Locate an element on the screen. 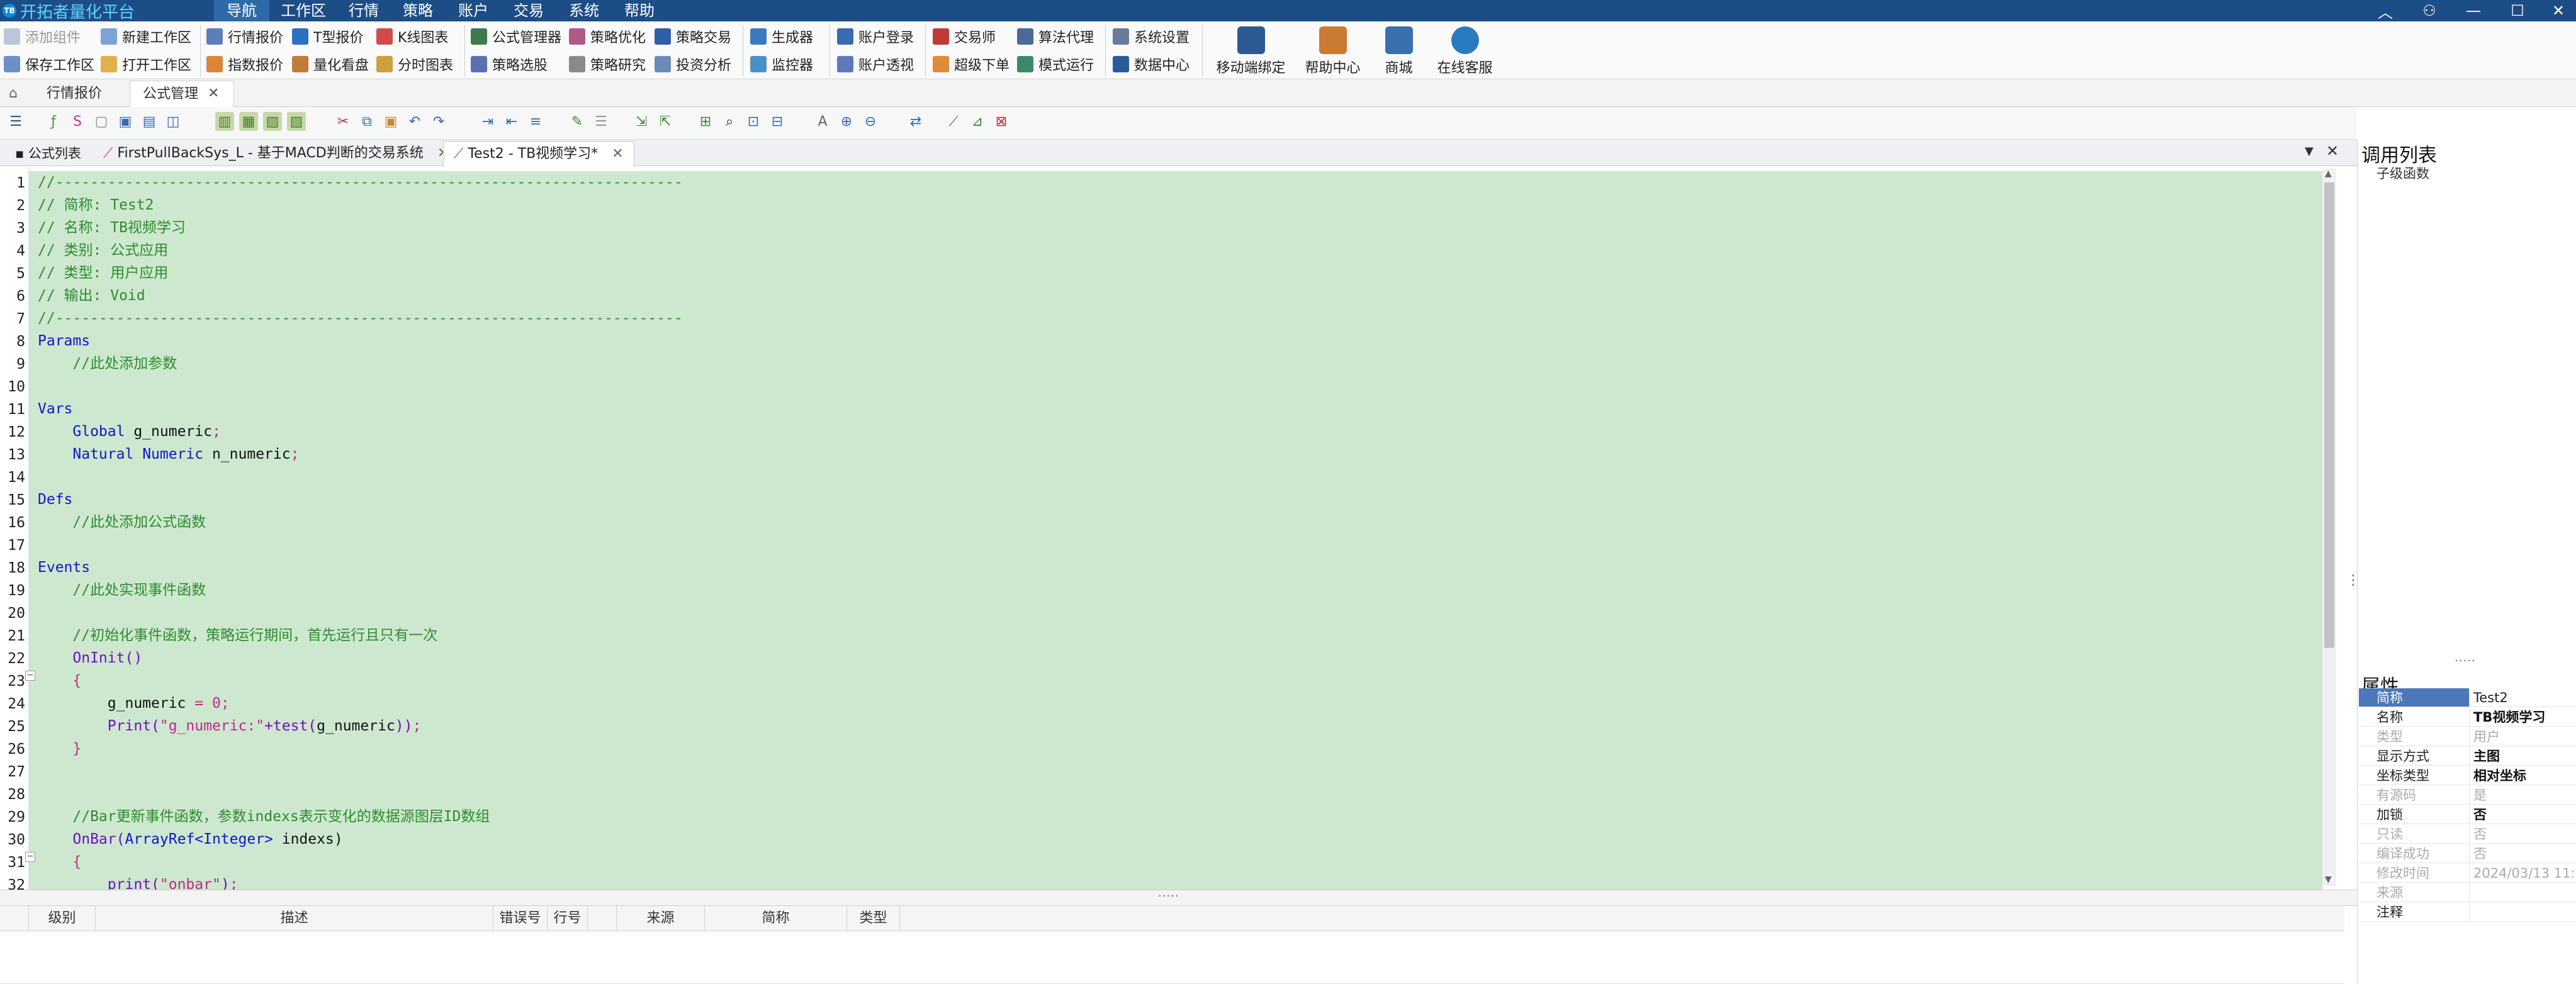  algo-agent-button: 算法代理 is located at coordinates (1055, 36).